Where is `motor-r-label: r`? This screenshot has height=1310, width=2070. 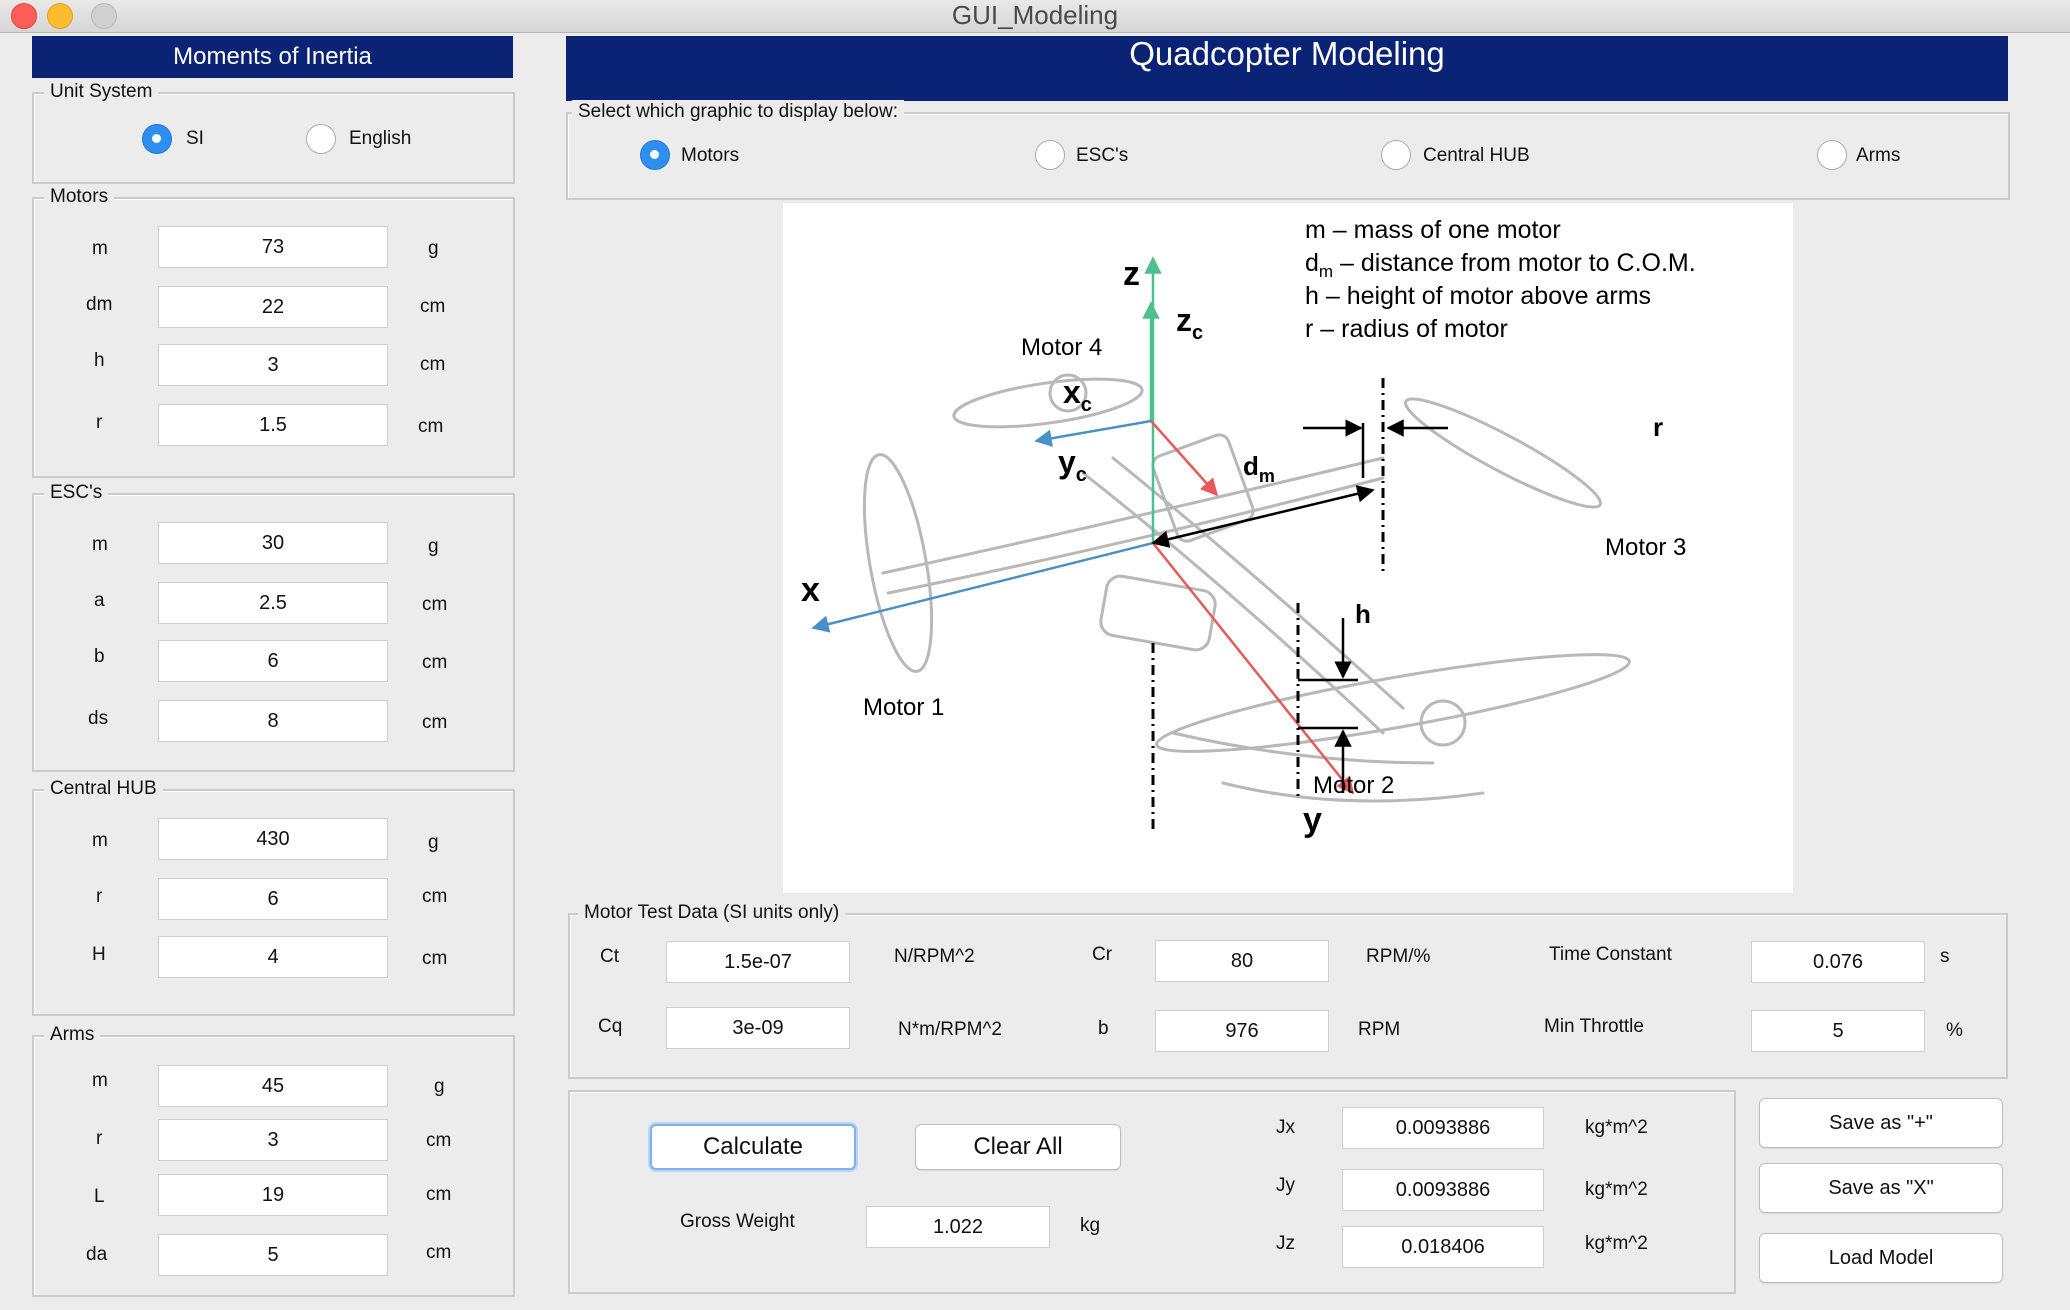 motor-r-label: r is located at coordinates (99, 422).